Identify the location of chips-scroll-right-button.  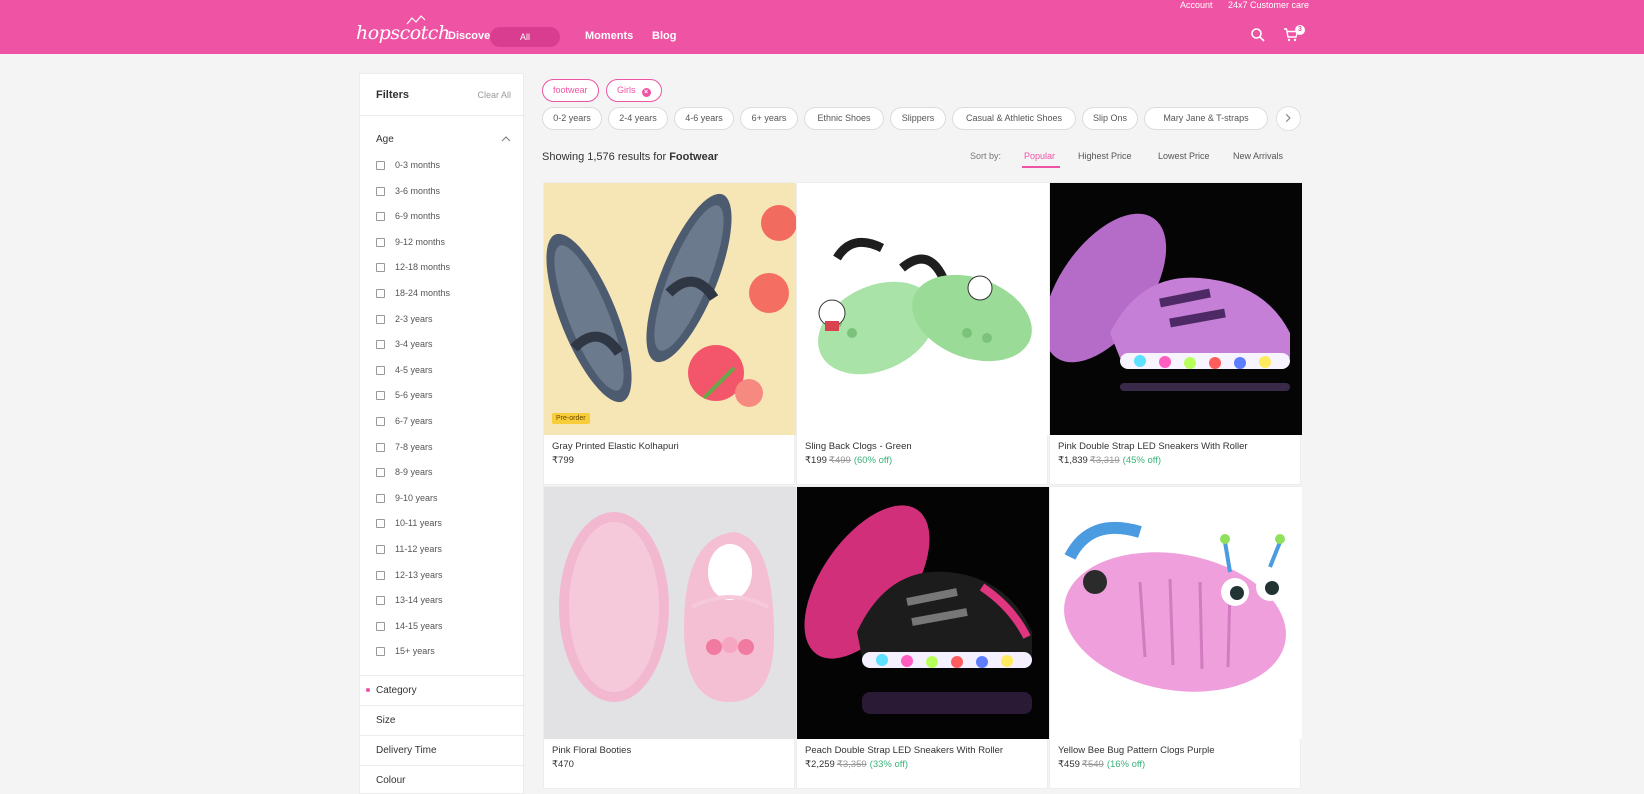
(1288, 118).